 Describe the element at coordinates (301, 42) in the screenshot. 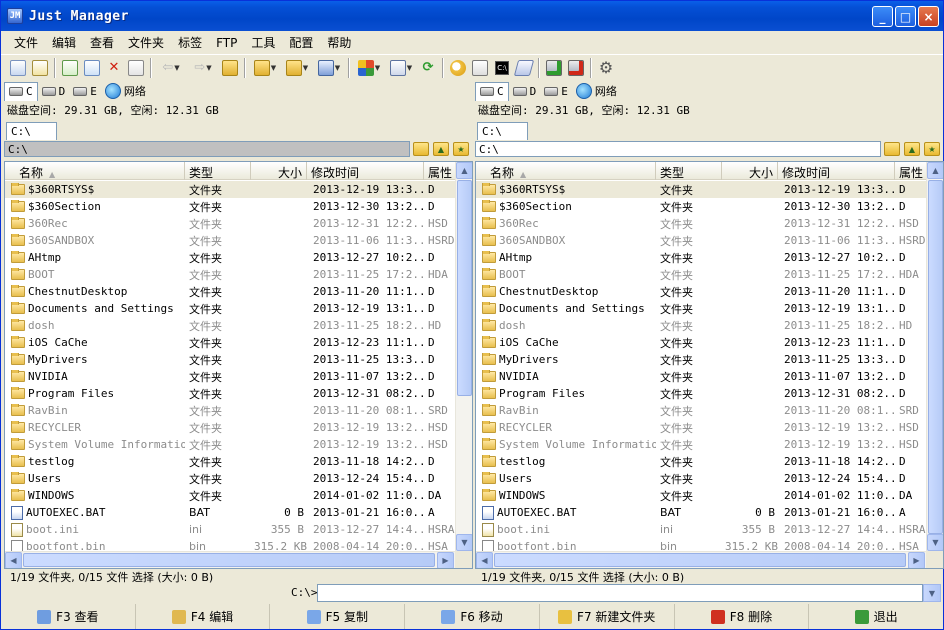

I see `menu-config: 配置` at that location.